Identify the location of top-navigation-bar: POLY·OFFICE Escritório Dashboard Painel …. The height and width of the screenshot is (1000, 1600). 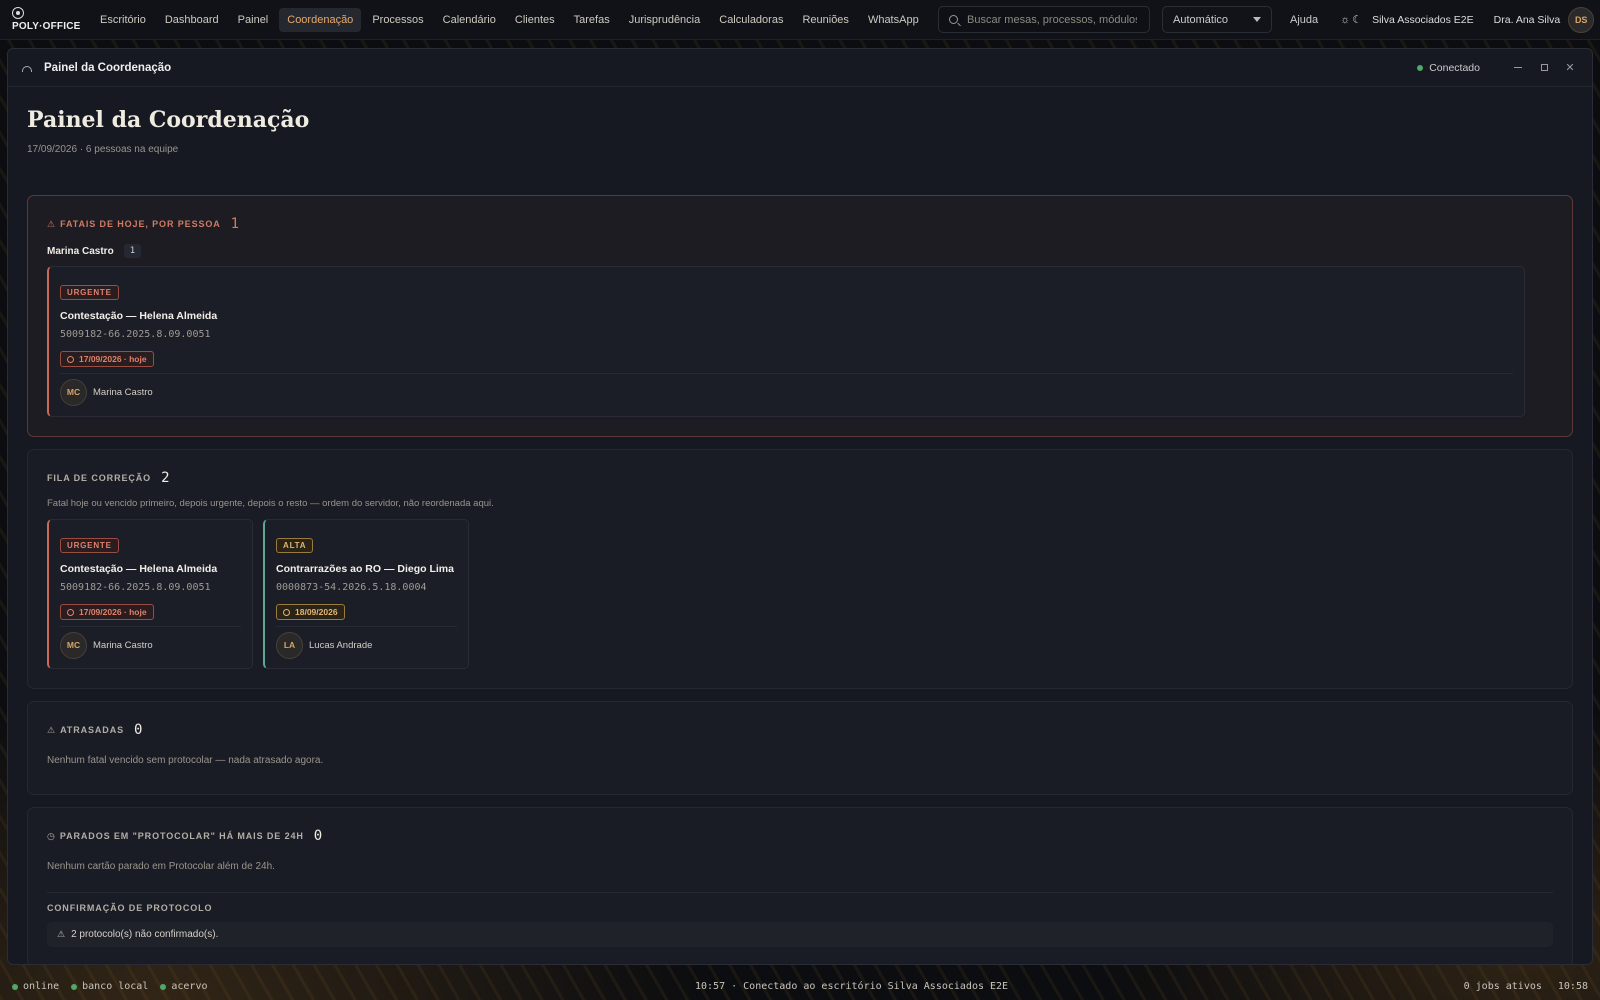
(800, 20).